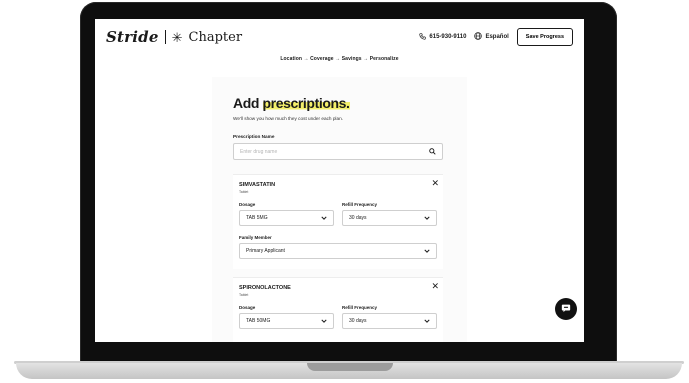  Describe the element at coordinates (265, 251) in the screenshot. I see `family-member-value: Primary Applicant` at that location.